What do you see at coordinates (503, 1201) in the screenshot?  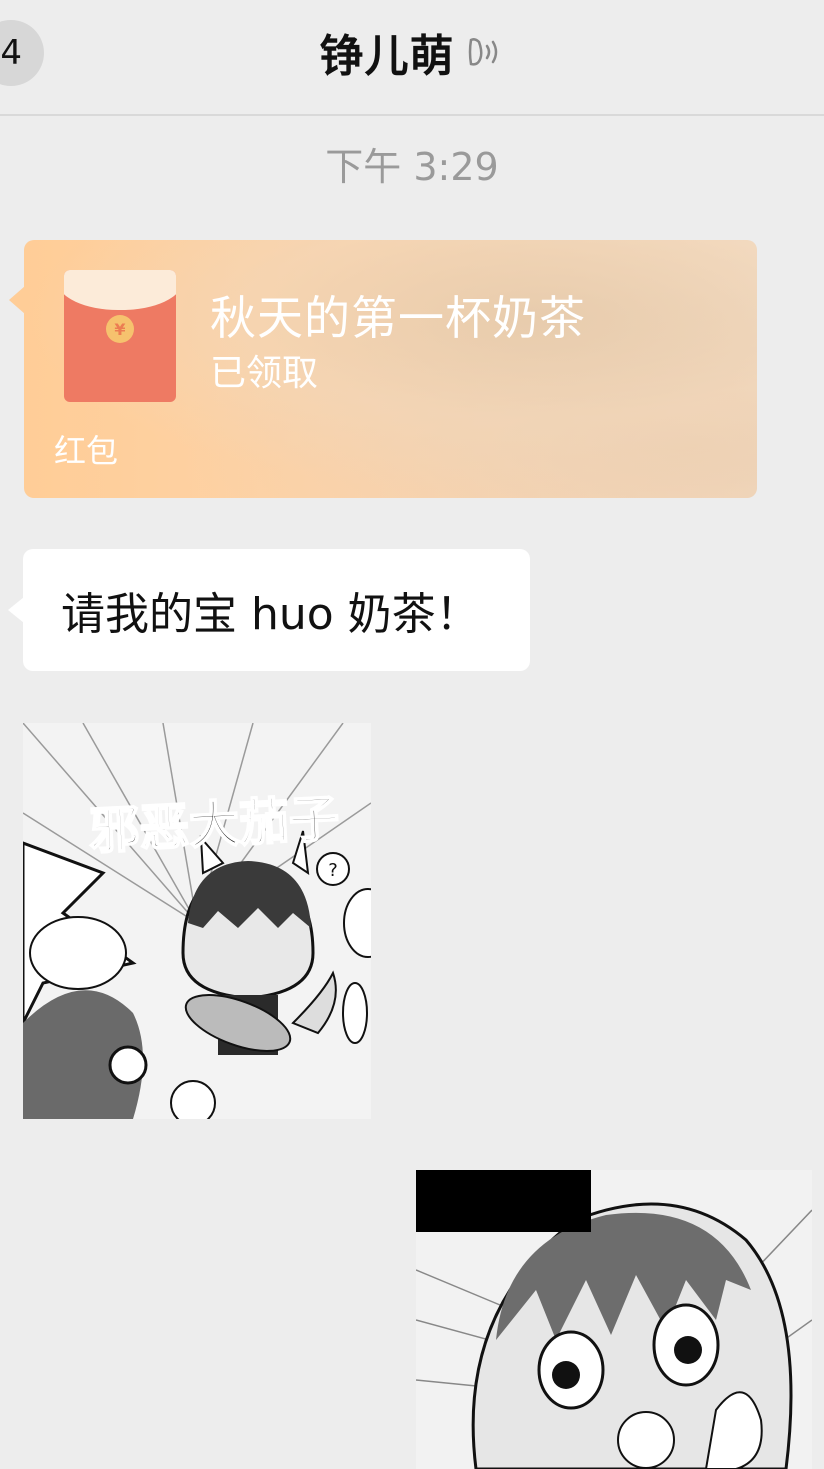 I see `redaction-block` at bounding box center [503, 1201].